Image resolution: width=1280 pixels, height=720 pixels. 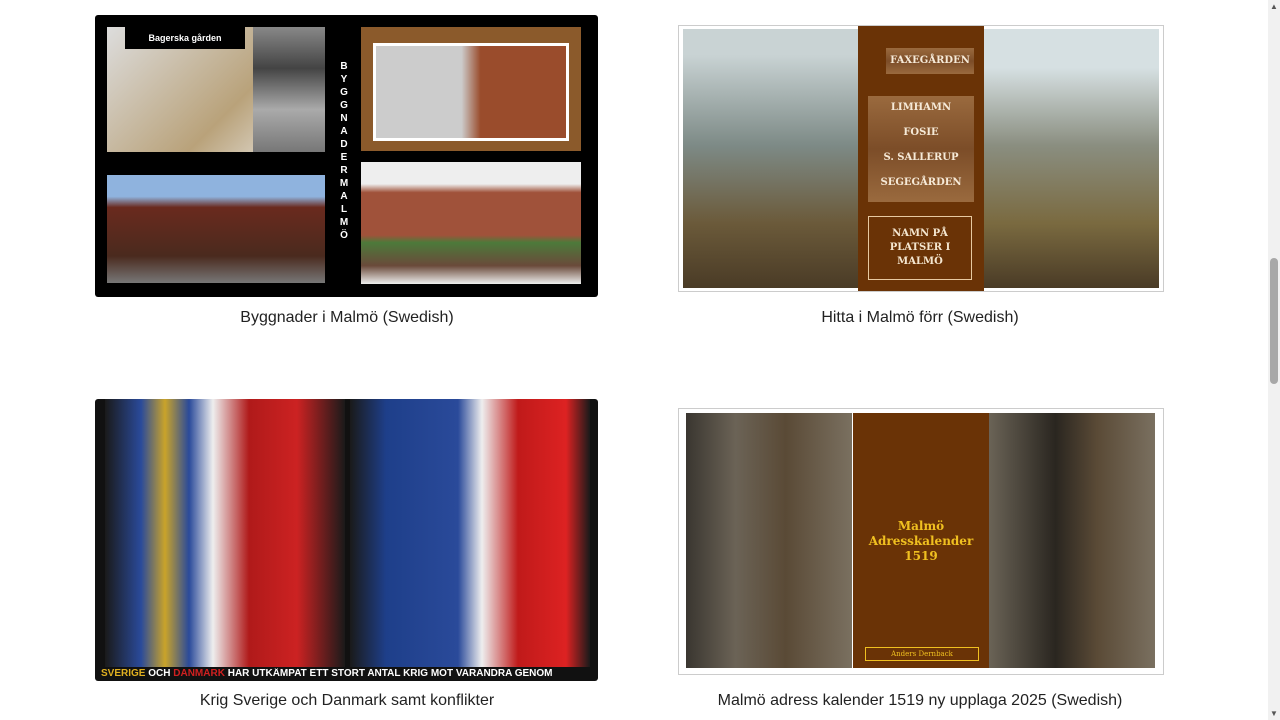 What do you see at coordinates (921, 132) in the screenshot?
I see `cover-place: FOSIE` at bounding box center [921, 132].